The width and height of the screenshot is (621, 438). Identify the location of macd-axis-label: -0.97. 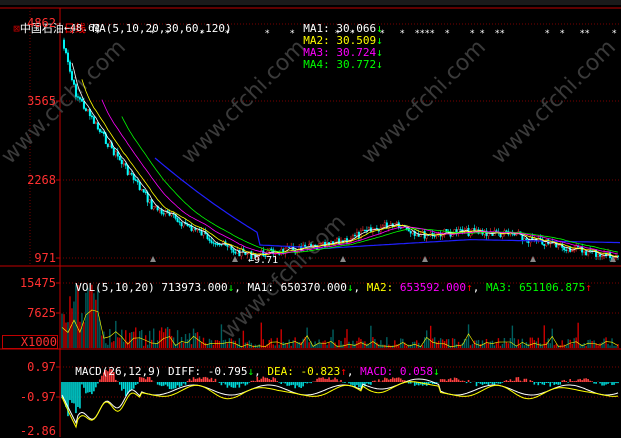
(28, 397).